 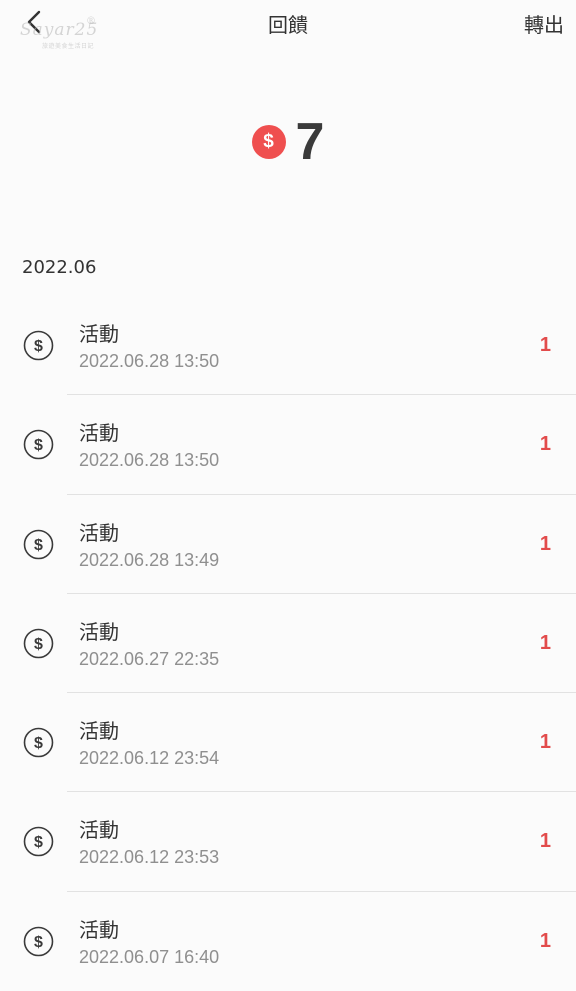 I want to click on transaction-time: 2022.06.07 16:40, so click(x=149, y=956).